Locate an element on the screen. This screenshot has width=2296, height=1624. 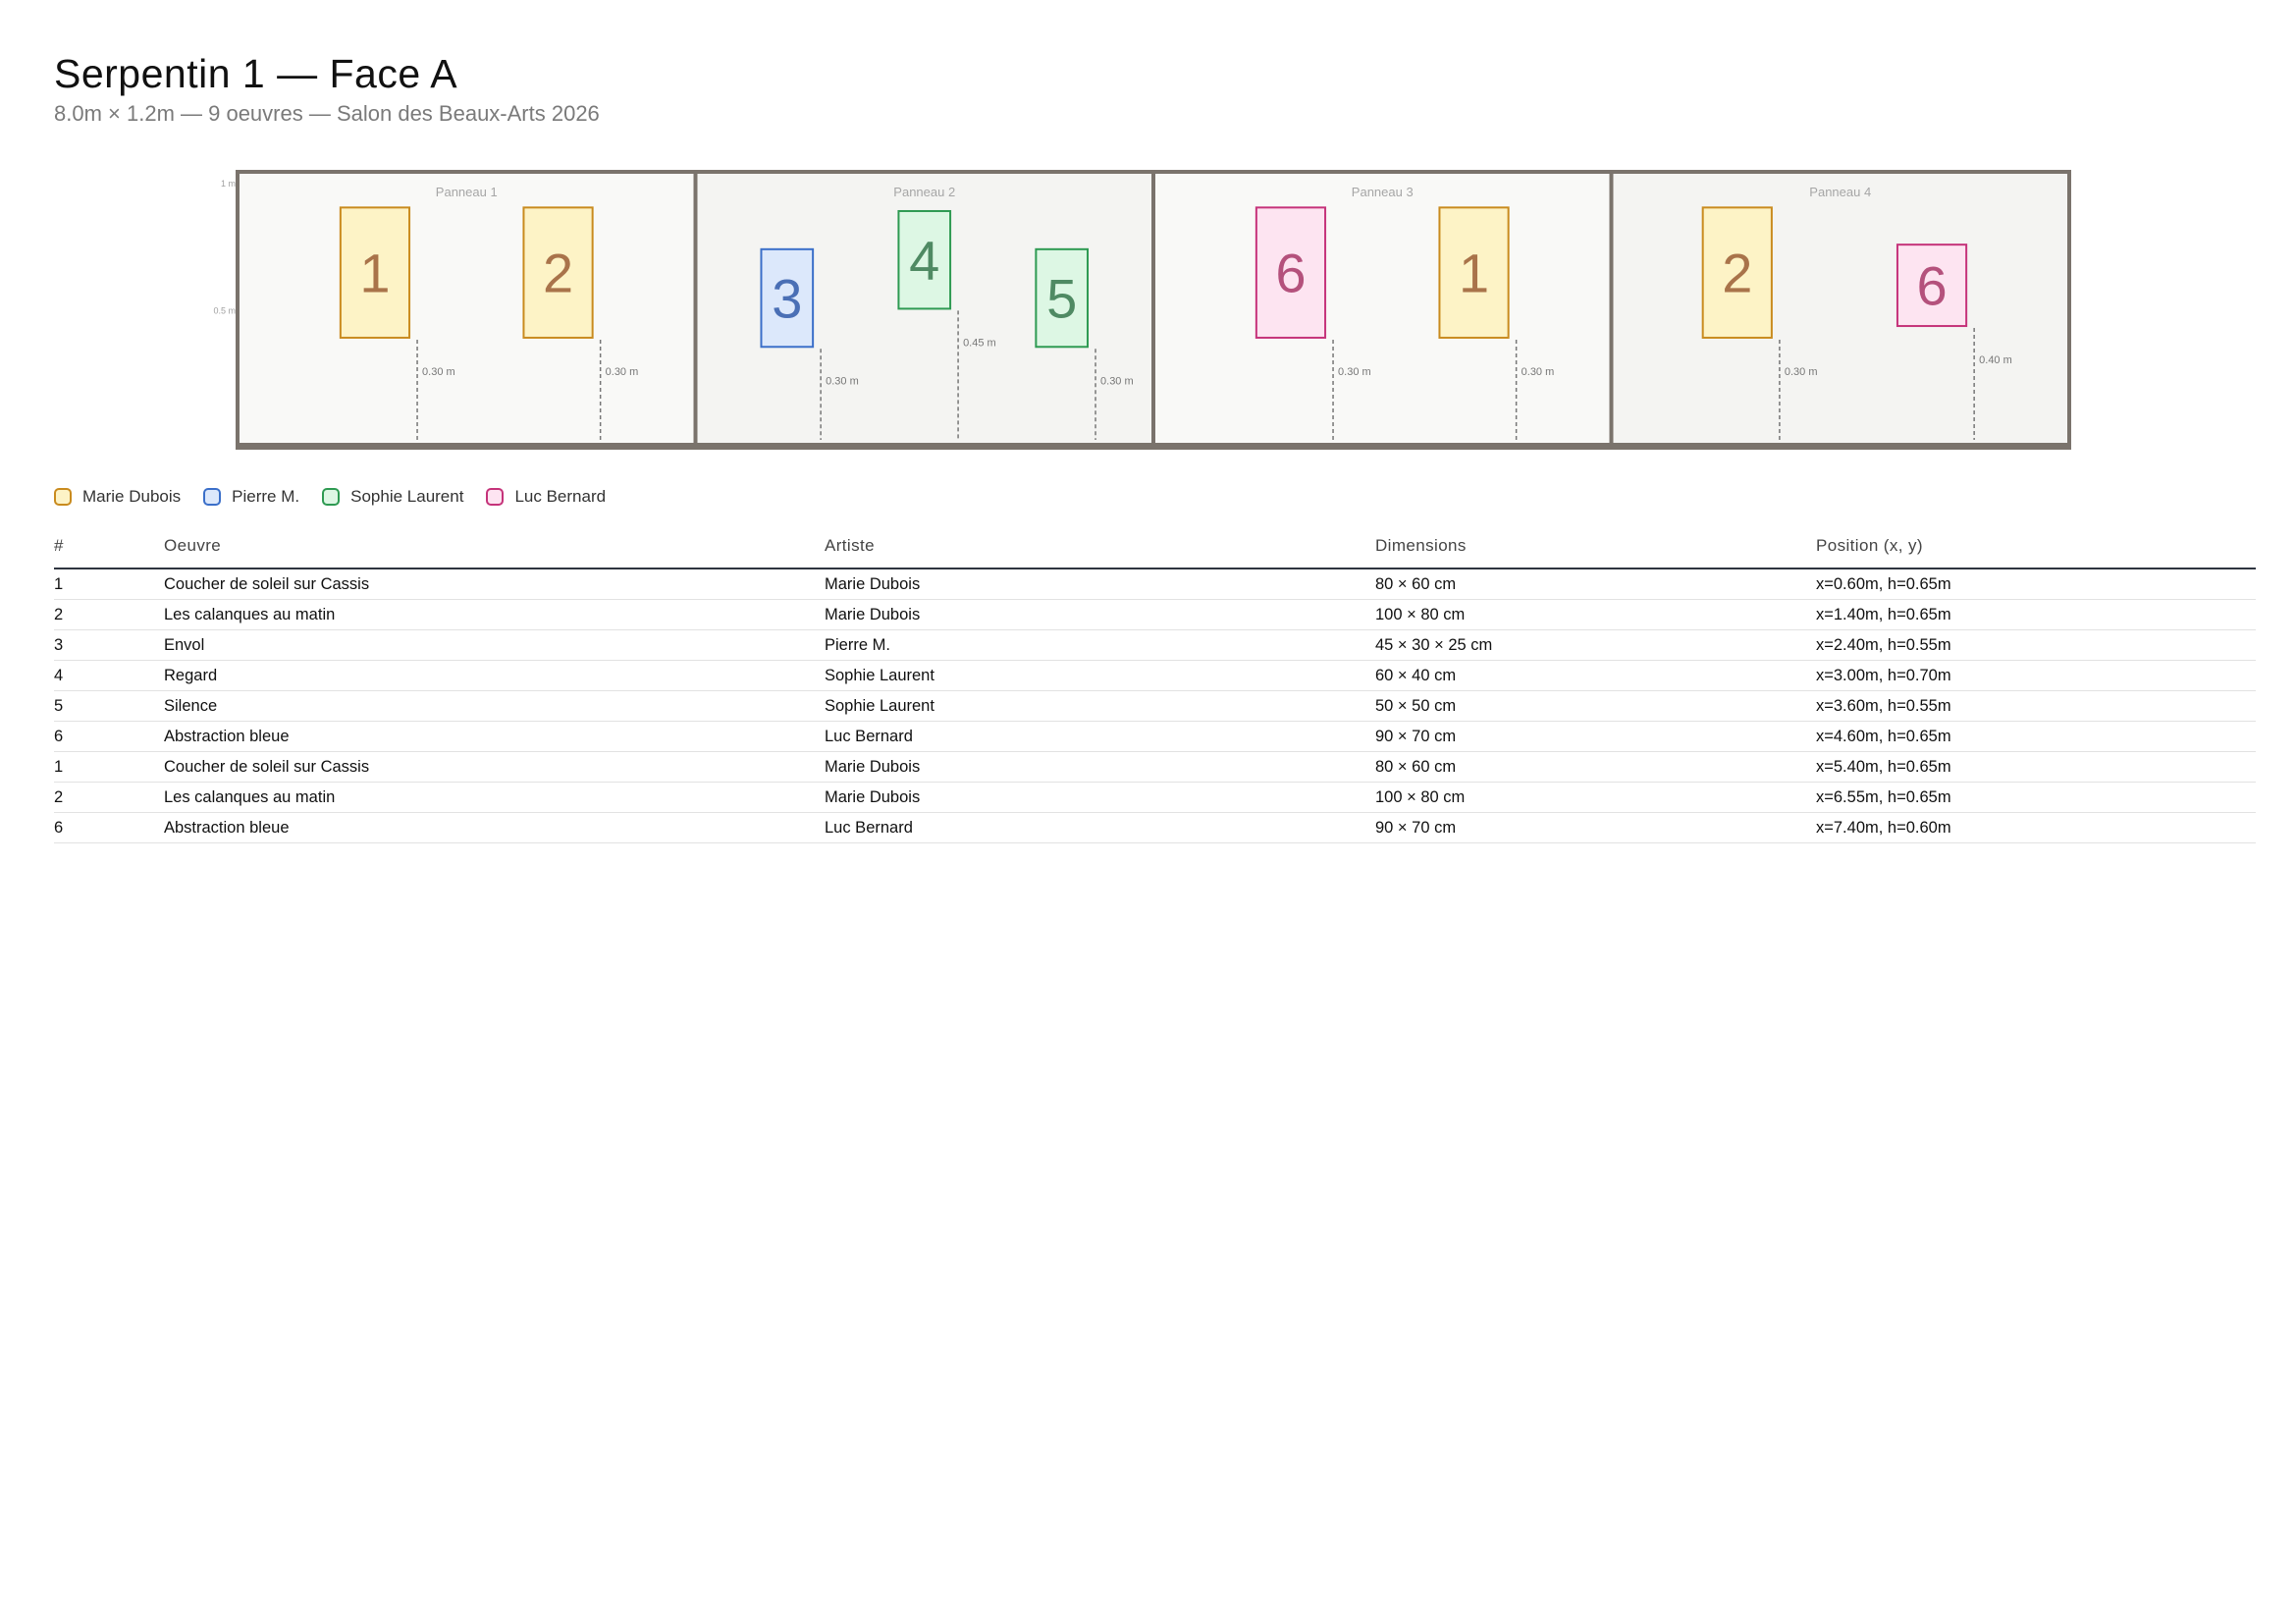
y-tick-label: 1 m is located at coordinates (228, 184).